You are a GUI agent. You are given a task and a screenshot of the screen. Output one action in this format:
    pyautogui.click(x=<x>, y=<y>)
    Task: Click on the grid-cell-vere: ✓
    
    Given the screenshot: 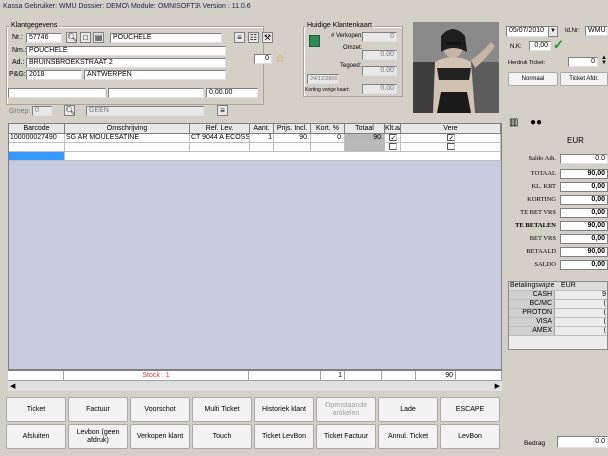 What is the action you would take?
    pyautogui.click(x=451, y=138)
    